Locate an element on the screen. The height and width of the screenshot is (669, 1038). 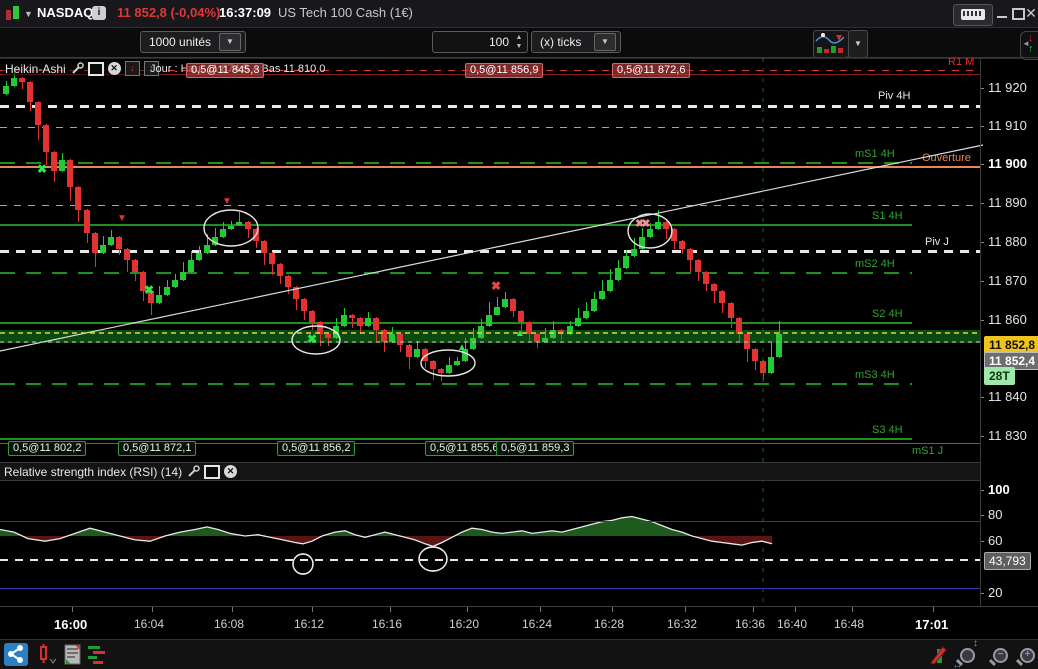
order-badge: 0,5@11 872,6 is located at coordinates (651, 70).